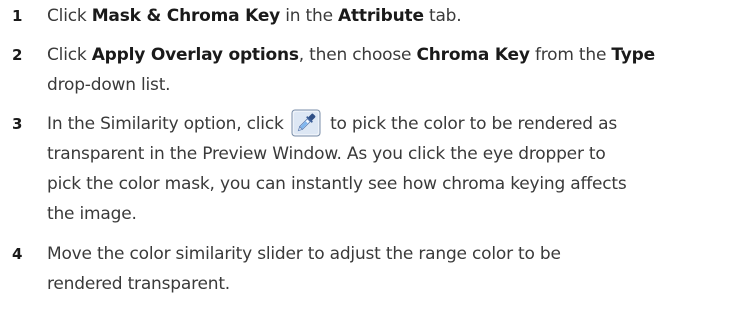  Describe the element at coordinates (633, 55) in the screenshot. I see `ui-term-type: Type` at that location.